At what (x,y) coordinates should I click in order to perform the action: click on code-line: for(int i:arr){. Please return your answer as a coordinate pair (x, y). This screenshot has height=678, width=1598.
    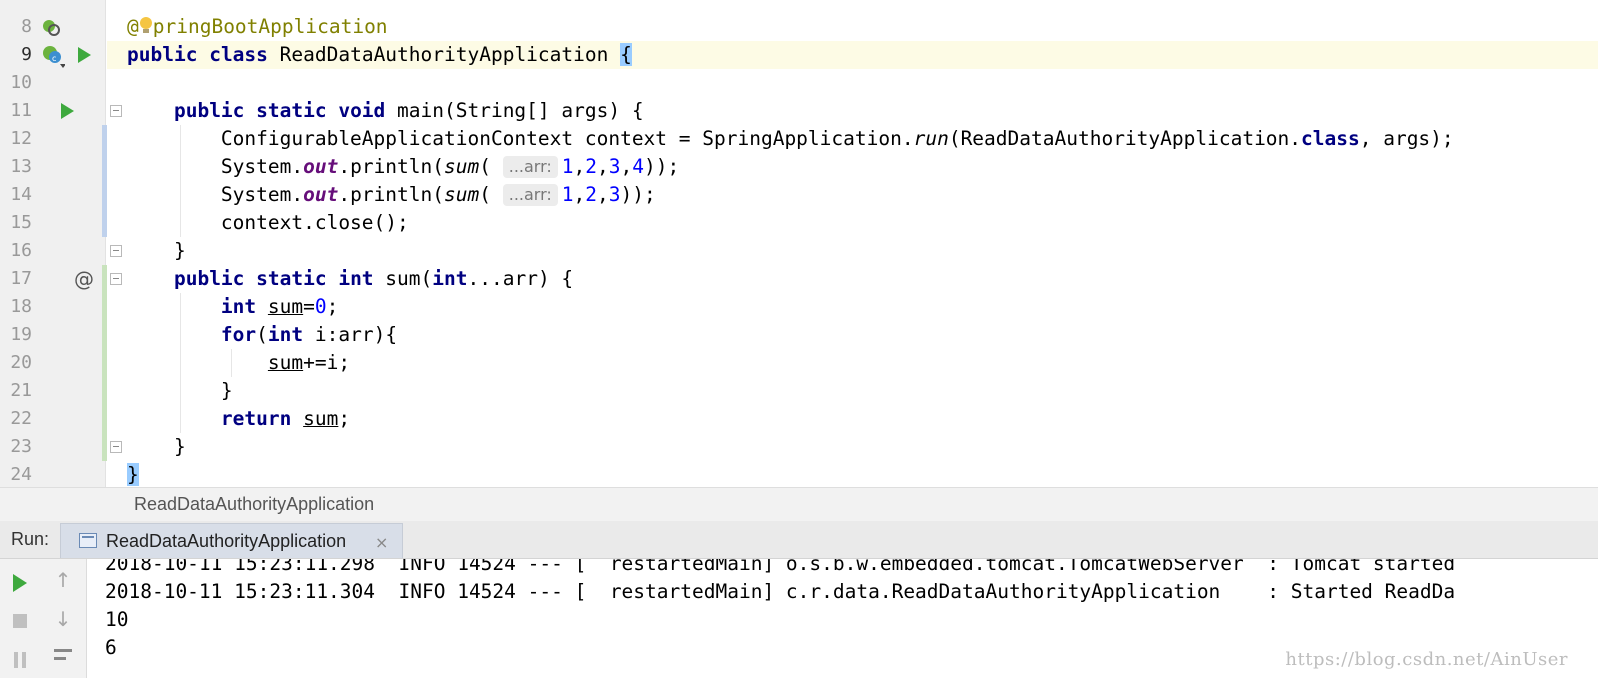
    Looking at the image, I should click on (309, 334).